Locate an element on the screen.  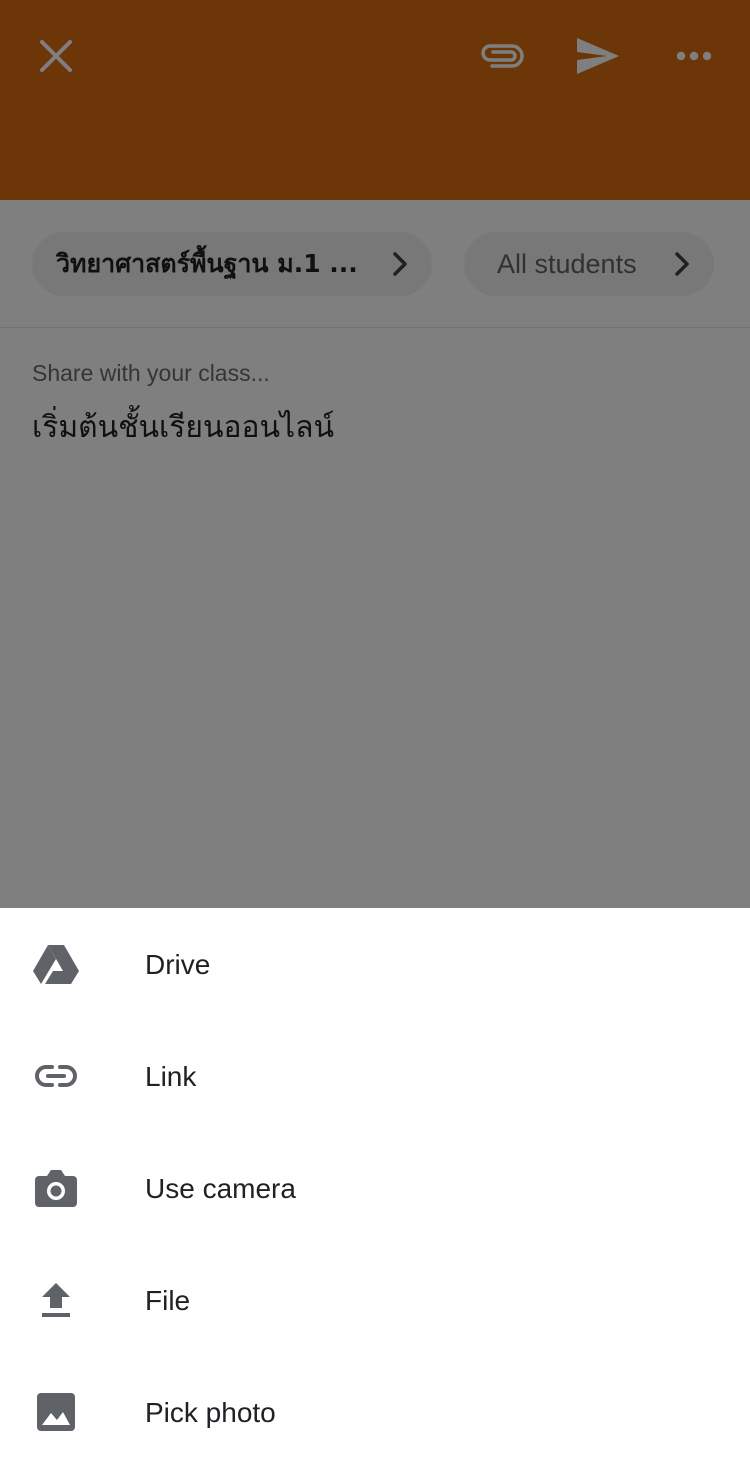
attach-option-label: File is located at coordinates (168, 1300).